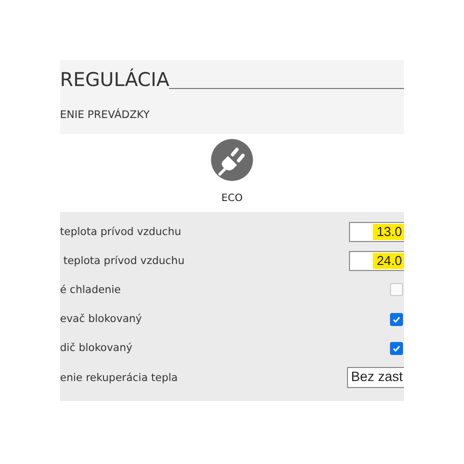 The image size is (464, 464). What do you see at coordinates (115, 80) in the screenshot?
I see `section-title: REGULÁCIA` at bounding box center [115, 80].